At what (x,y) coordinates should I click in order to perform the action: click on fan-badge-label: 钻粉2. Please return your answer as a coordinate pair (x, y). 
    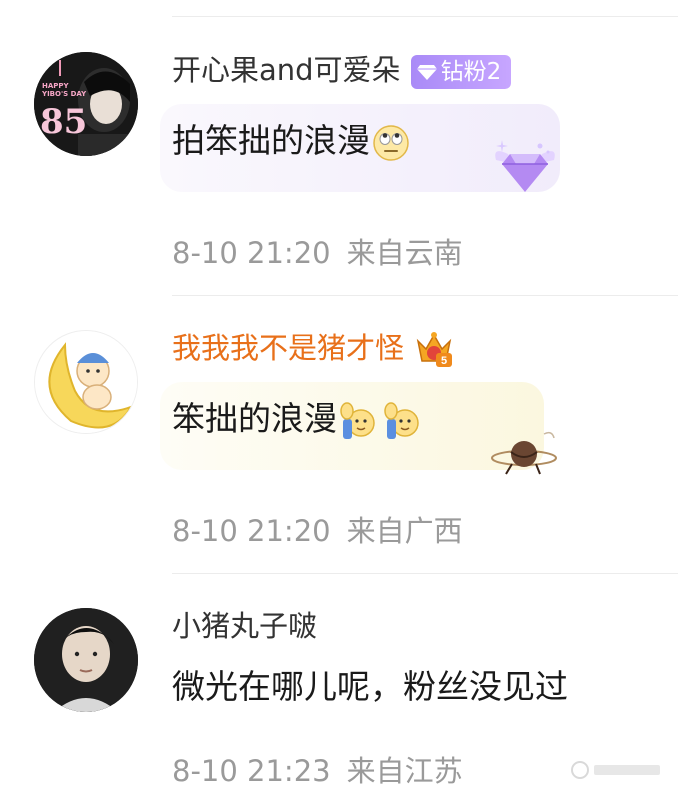
    Looking at the image, I should click on (471, 72).